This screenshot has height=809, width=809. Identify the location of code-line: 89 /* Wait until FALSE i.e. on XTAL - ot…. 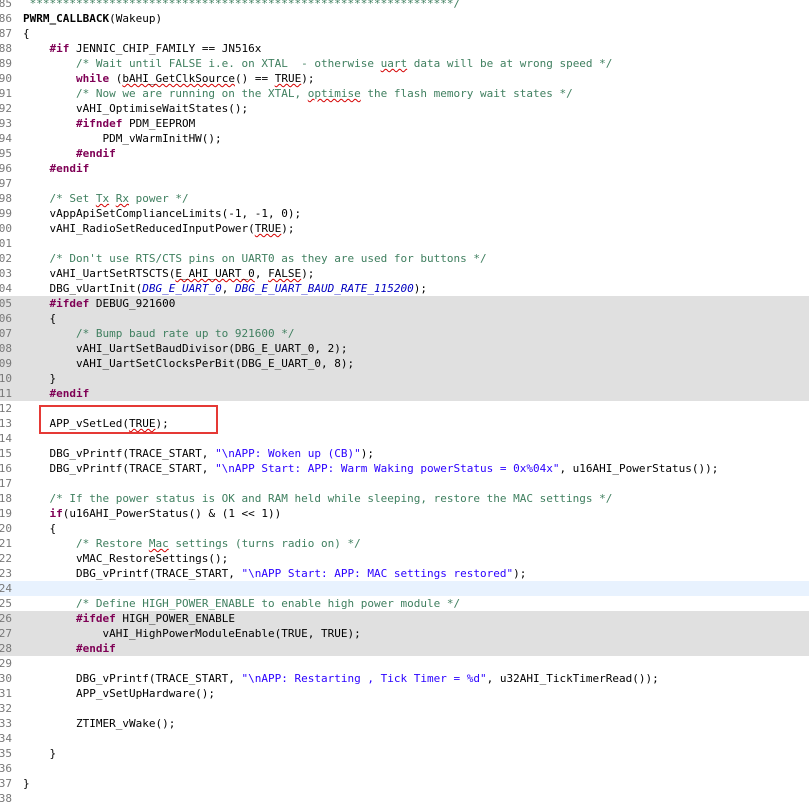
(404, 63).